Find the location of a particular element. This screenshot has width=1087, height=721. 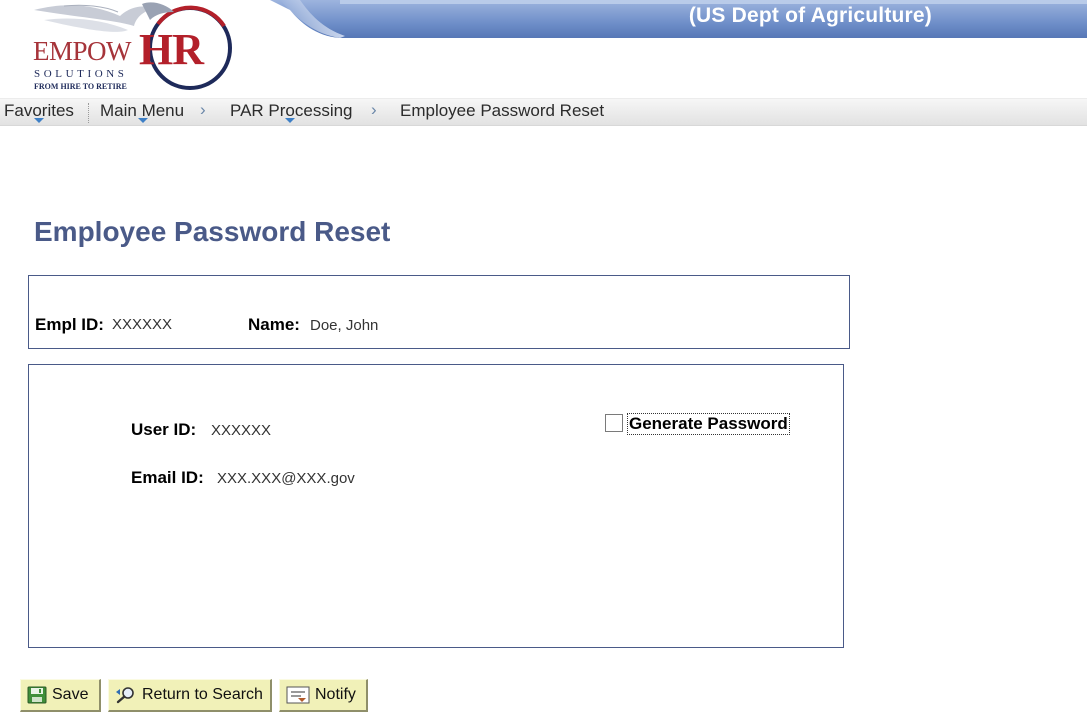

name-label: Name: is located at coordinates (274, 324).